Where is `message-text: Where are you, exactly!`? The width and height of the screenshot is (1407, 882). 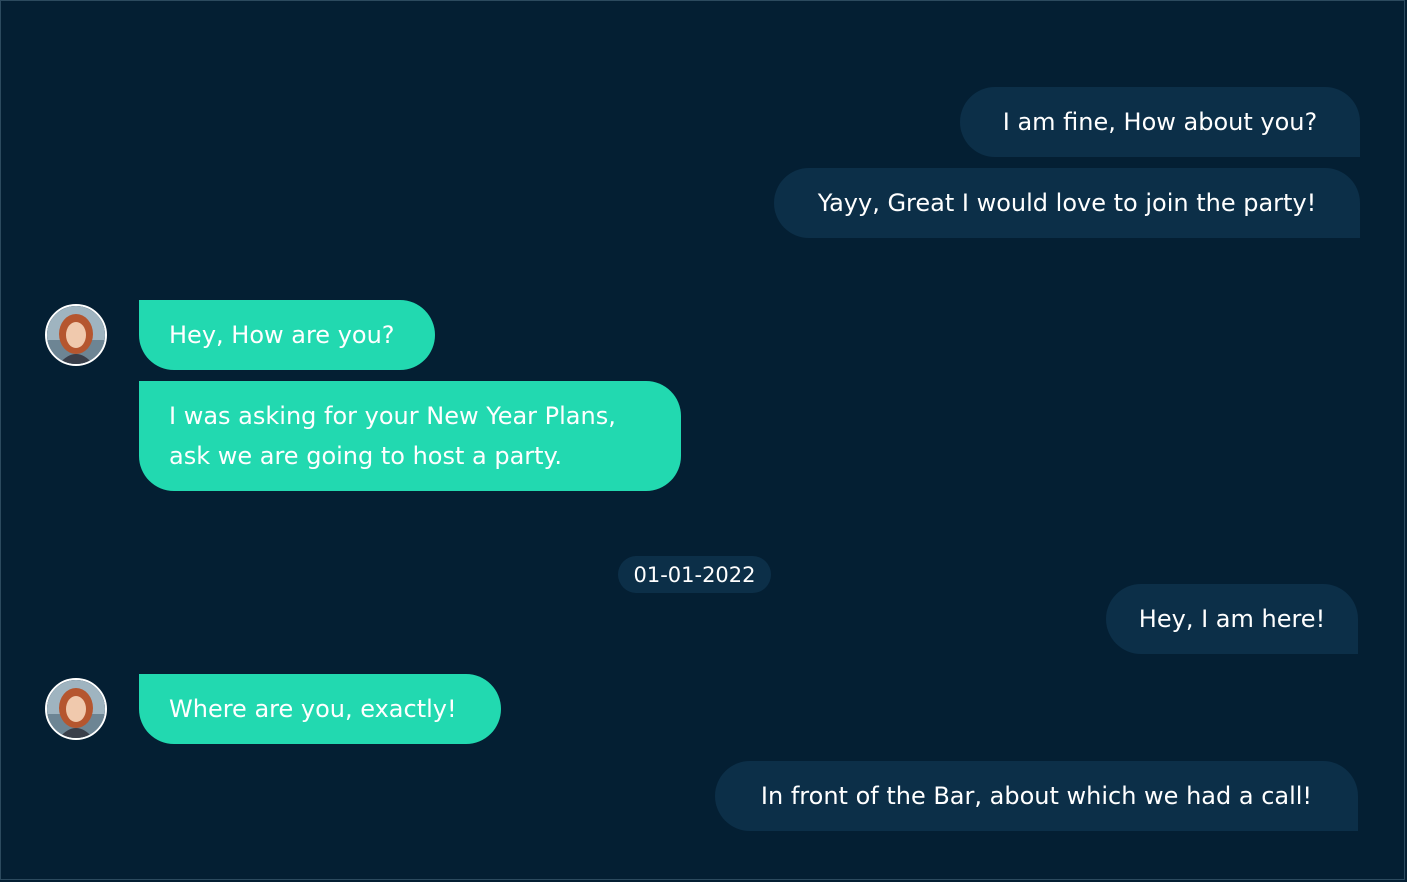
message-text: Where are you, exactly! is located at coordinates (313, 709).